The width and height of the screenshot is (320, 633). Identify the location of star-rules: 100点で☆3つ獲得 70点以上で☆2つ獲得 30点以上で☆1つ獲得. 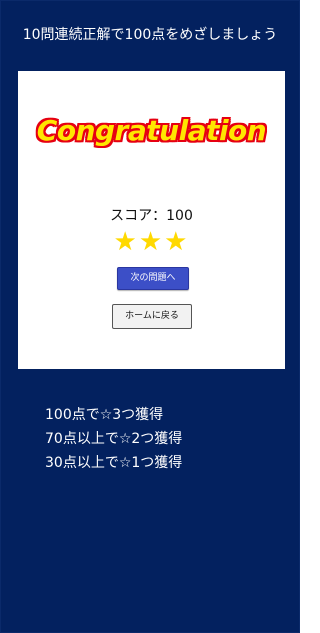
(113, 439).